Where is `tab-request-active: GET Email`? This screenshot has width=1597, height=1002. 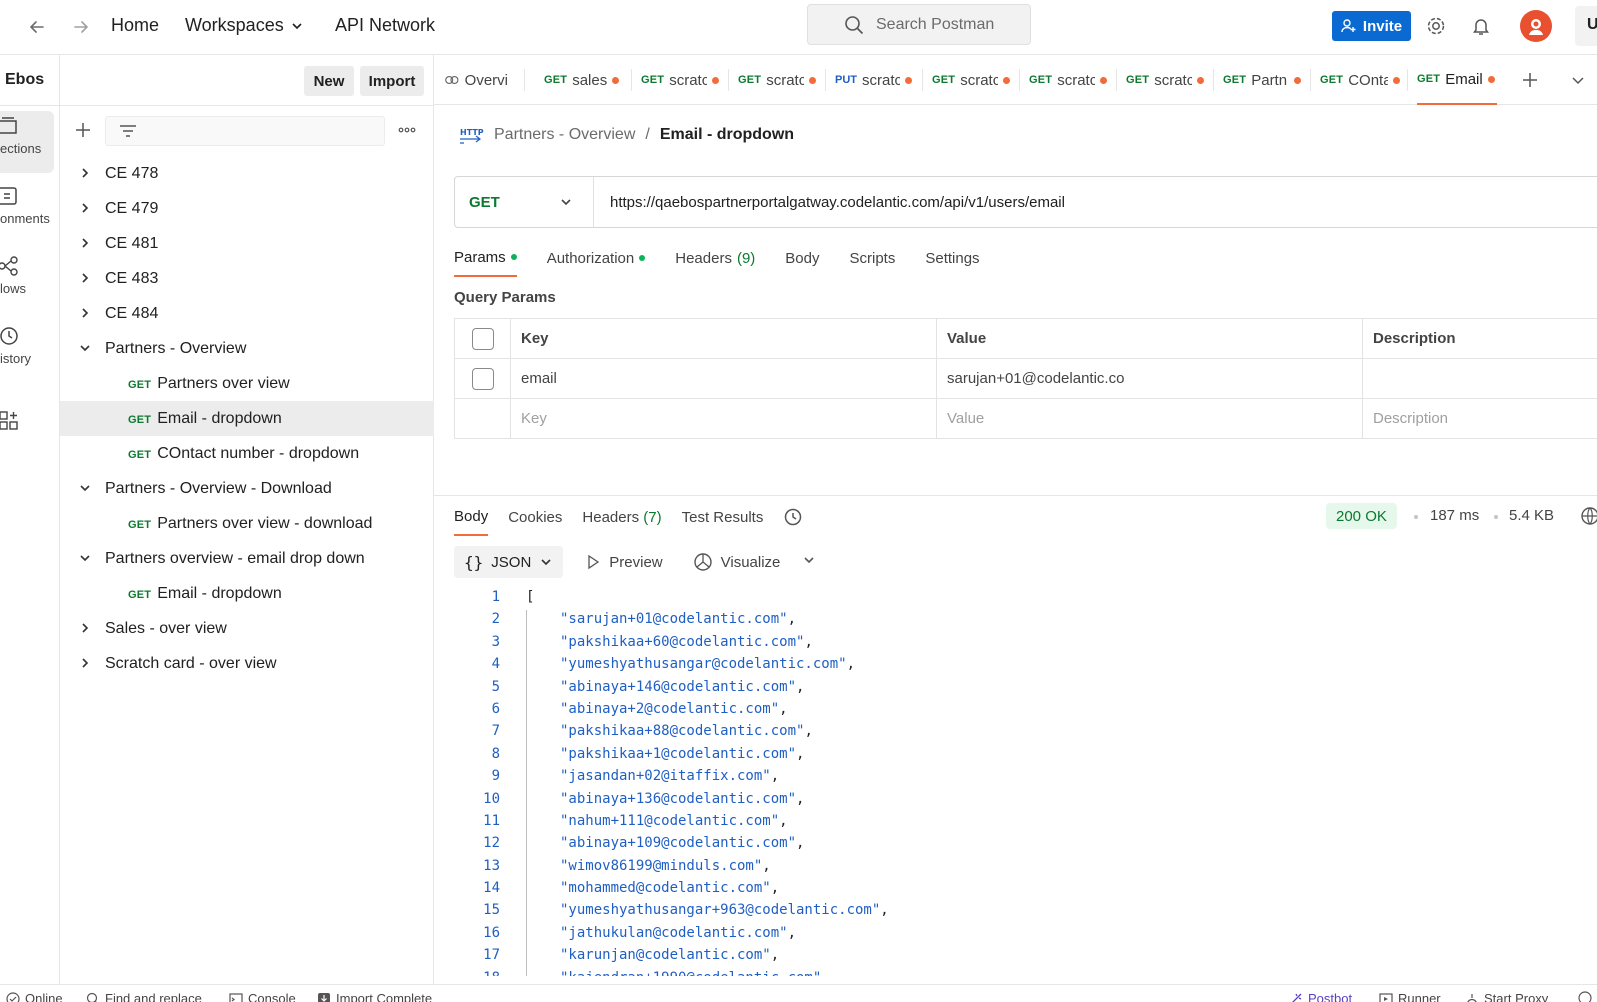 tab-request-active: GET Email is located at coordinates (1457, 80).